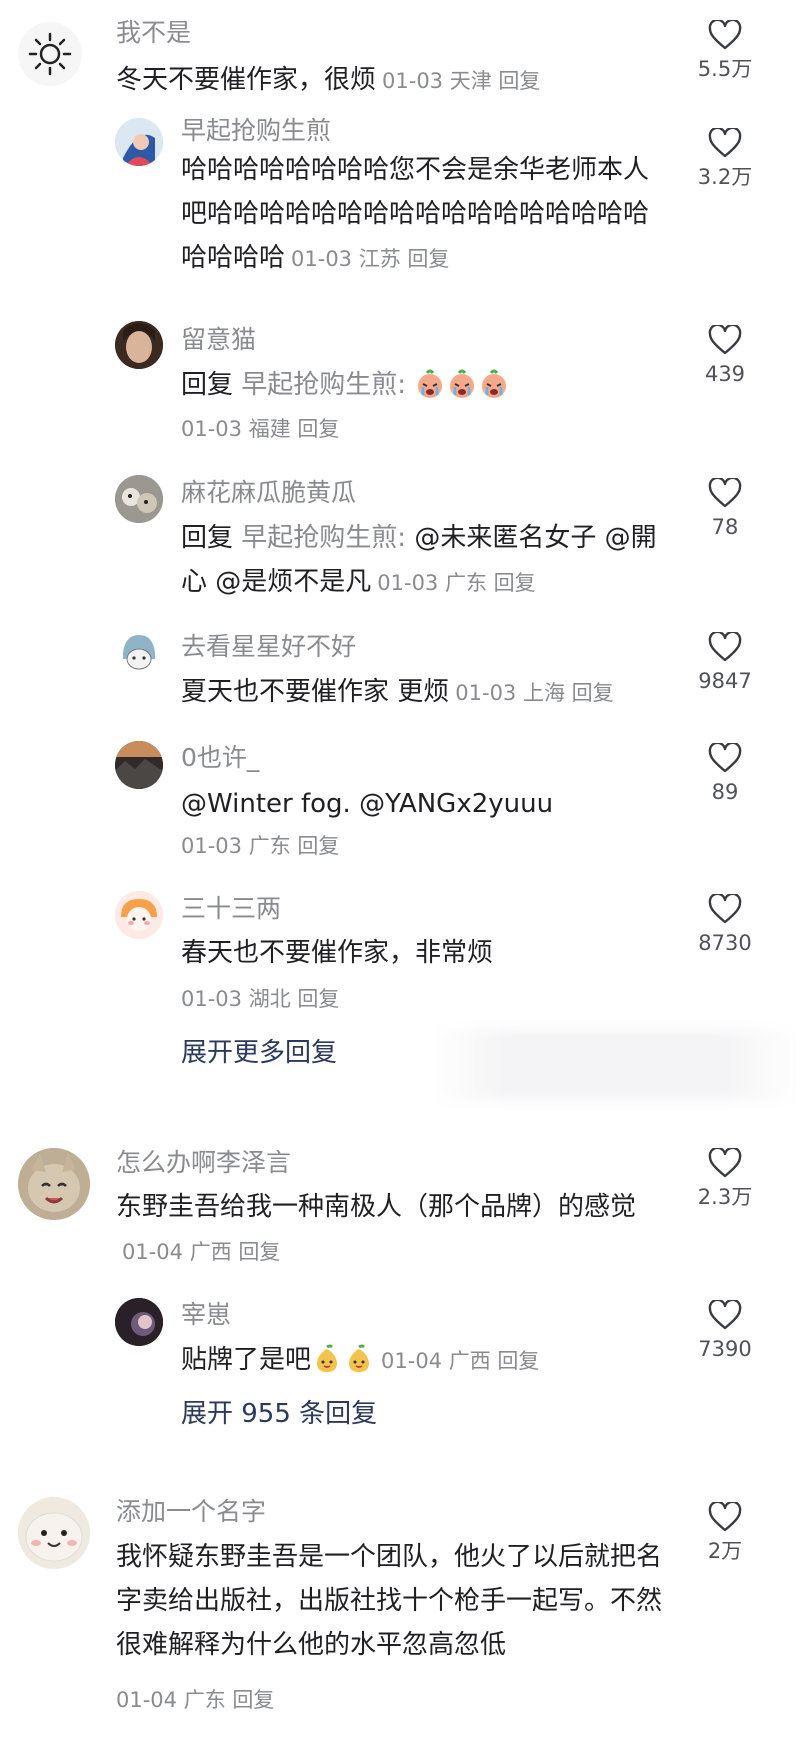  Describe the element at coordinates (725, 681) in the screenshot. I see `like-count: 9847` at that location.